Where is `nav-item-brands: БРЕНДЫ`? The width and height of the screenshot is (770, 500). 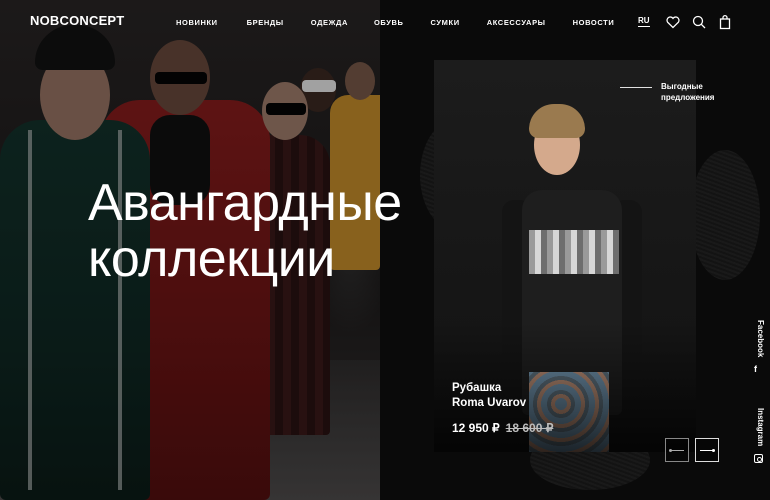
nav-item-brands: БРЕНДЫ is located at coordinates (265, 22).